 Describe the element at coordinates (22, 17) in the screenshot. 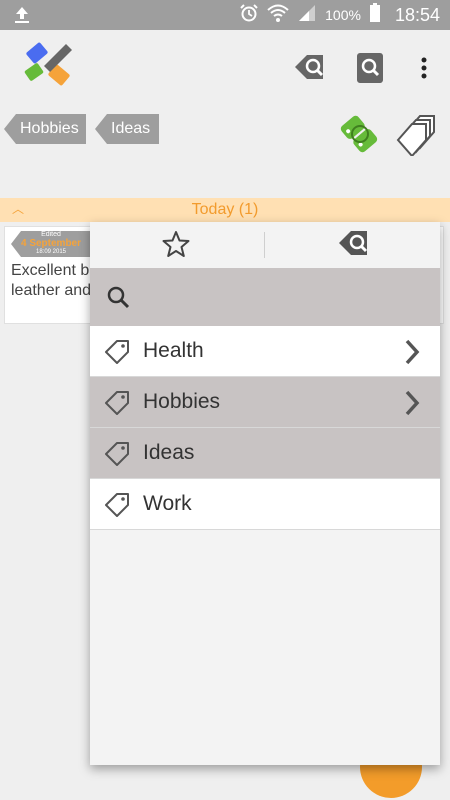

I see `upload-icon` at that location.